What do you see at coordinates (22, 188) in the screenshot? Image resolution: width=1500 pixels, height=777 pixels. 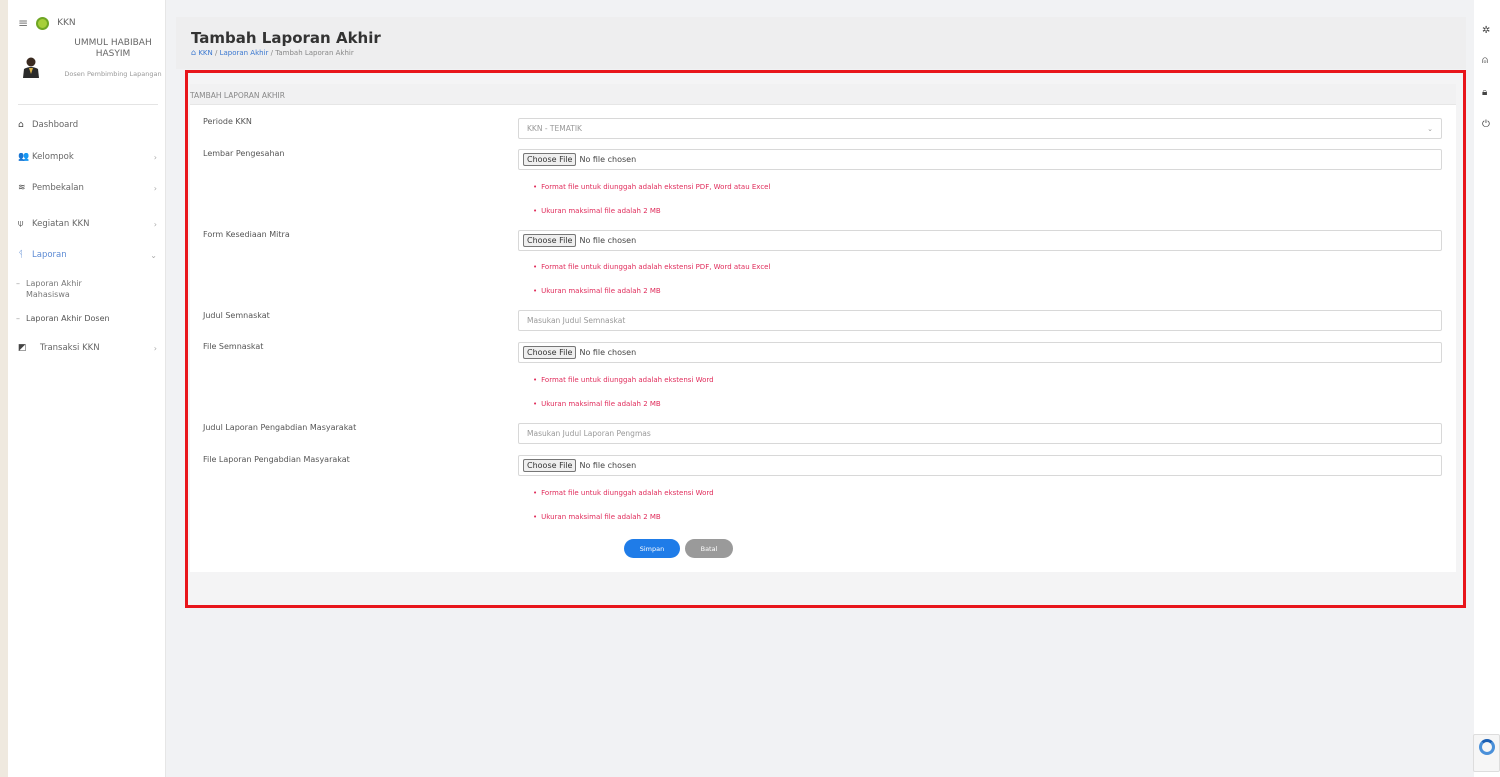 I see `layers-icon: ≋` at bounding box center [22, 188].